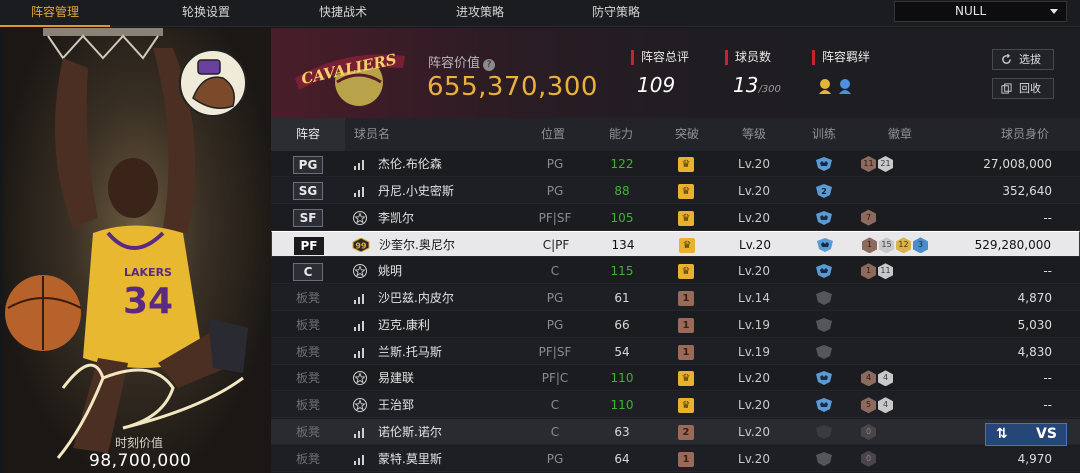 The width and height of the screenshot is (1080, 473). What do you see at coordinates (396, 405) in the screenshot?
I see `player-name: 王治郅` at bounding box center [396, 405].